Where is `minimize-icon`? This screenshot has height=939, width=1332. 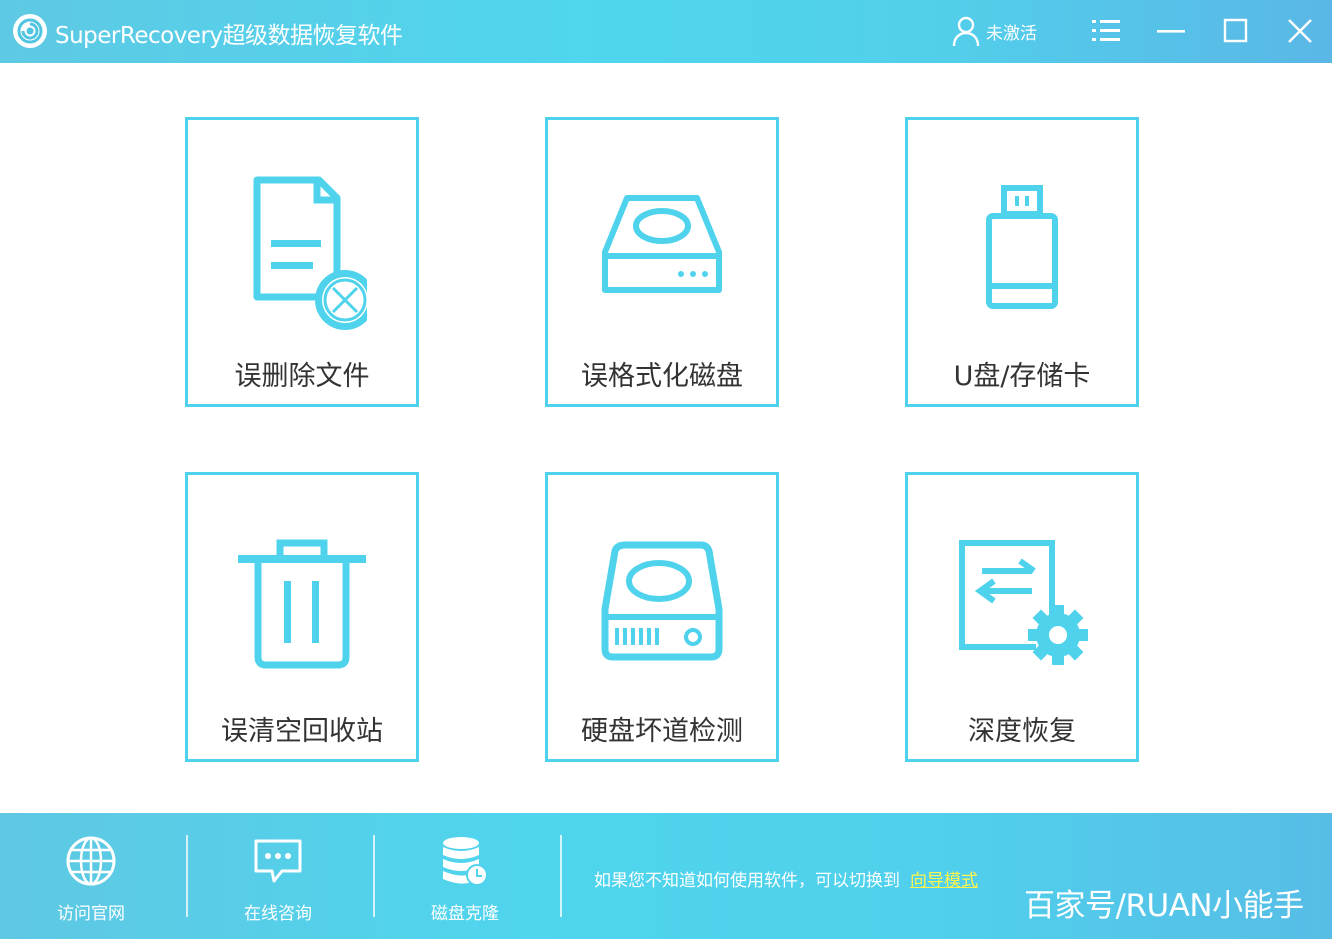
minimize-icon is located at coordinates (1171, 31).